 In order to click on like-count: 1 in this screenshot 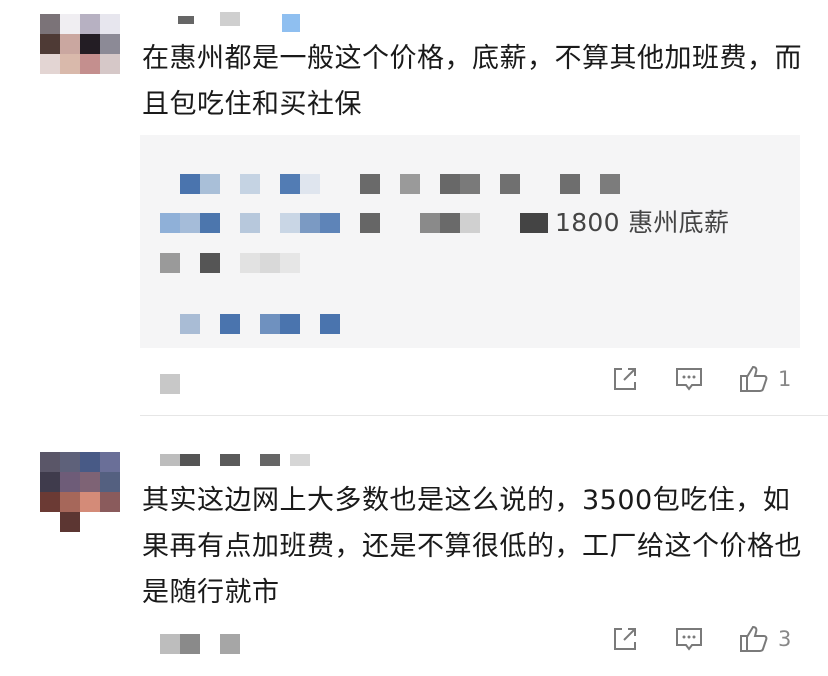, I will do `click(785, 379)`.